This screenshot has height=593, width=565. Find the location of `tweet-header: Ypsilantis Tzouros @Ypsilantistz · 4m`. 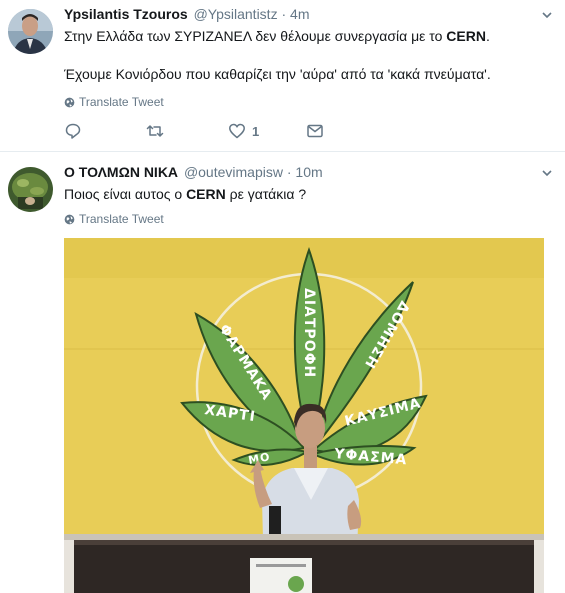

tweet-header: Ypsilantis Tzouros @Ypsilantistz · 4m is located at coordinates (186, 14).